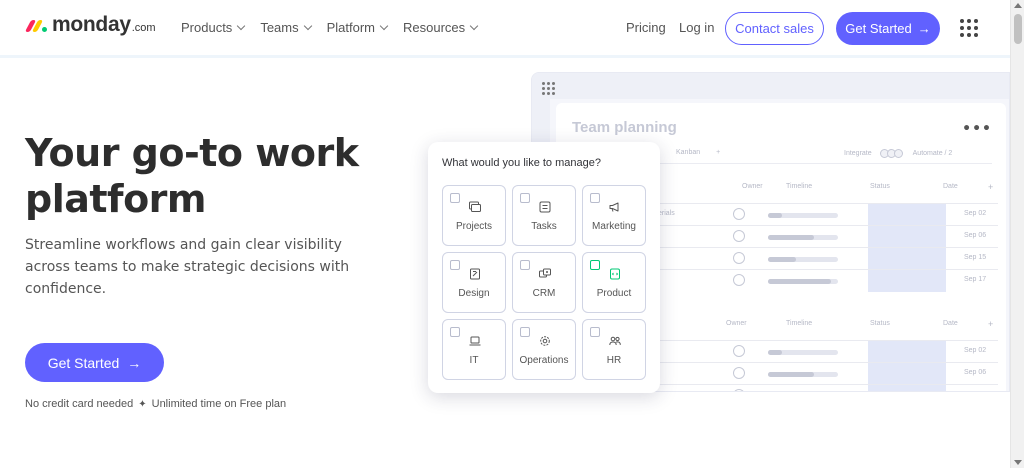 Image resolution: width=1024 pixels, height=468 pixels. Describe the element at coordinates (434, 27) in the screenshot. I see `nav-resources-label: Resources` at that location.